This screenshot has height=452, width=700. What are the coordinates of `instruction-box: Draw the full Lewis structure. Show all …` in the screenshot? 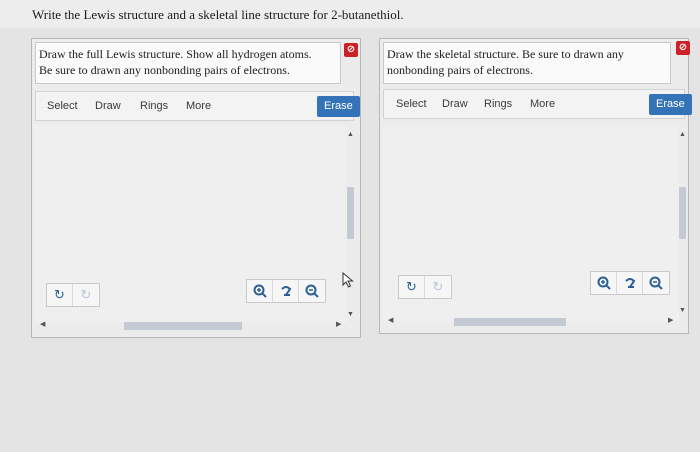 It's located at (188, 63).